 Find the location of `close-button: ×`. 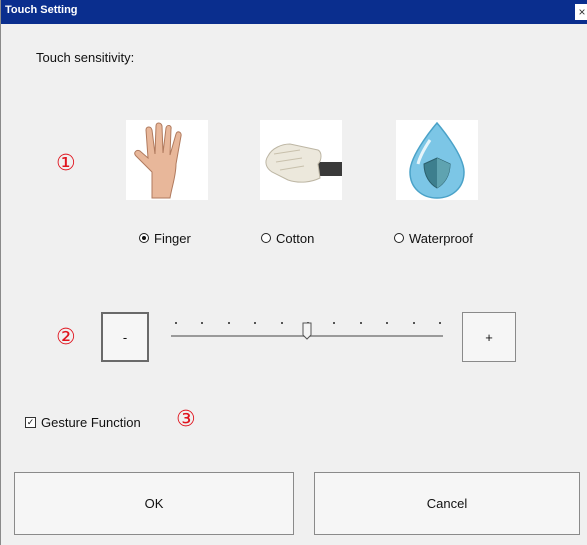

close-button: × is located at coordinates (581, 12).